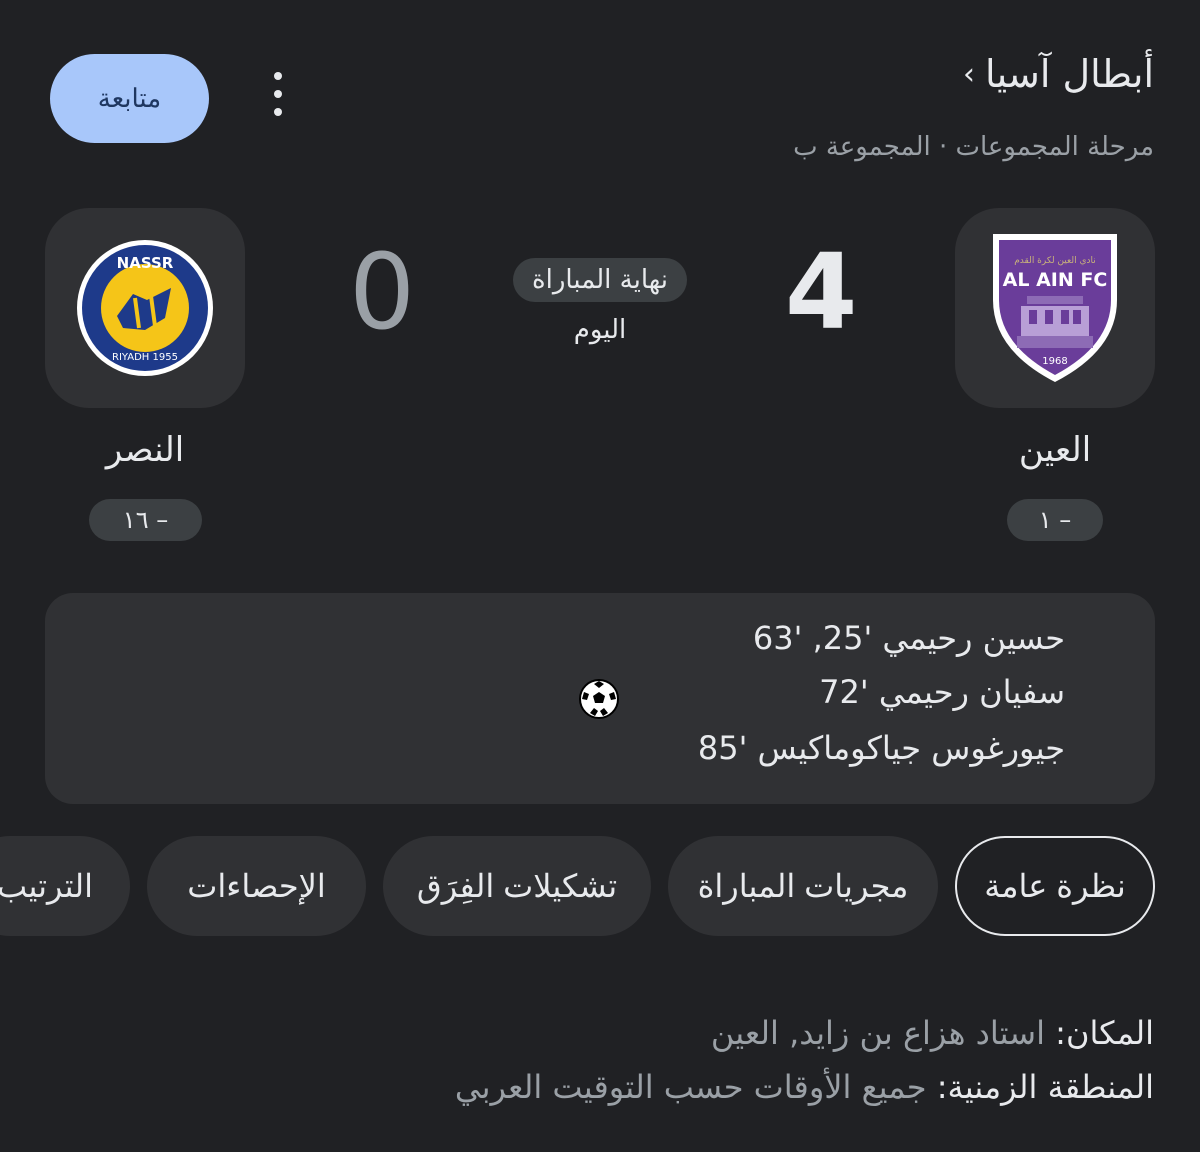 This screenshot has height=1152, width=1200. I want to click on venue-info: المكان: استاد هزاع بن زايد, العين, so click(932, 1033).